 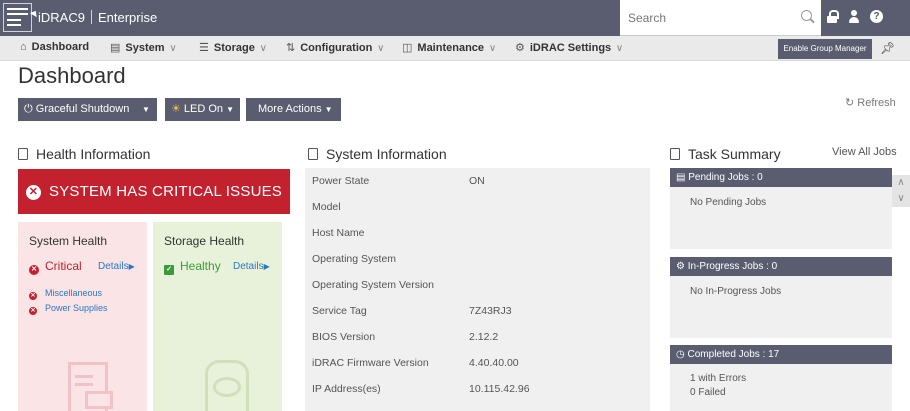 What do you see at coordinates (54, 47) in the screenshot?
I see `nav-dashboard: ⌂ Dashboard` at bounding box center [54, 47].